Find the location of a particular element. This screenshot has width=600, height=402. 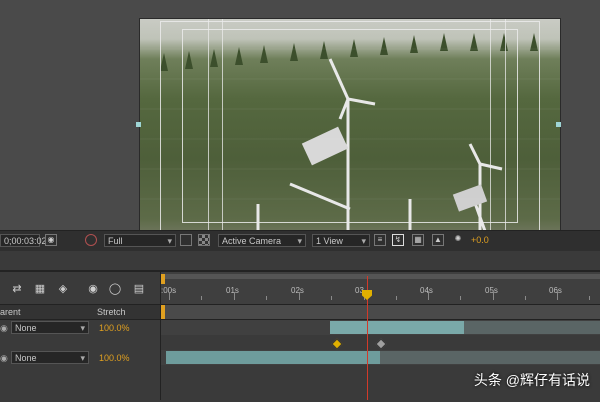

layer-handle-left is located at coordinates (138, 124).